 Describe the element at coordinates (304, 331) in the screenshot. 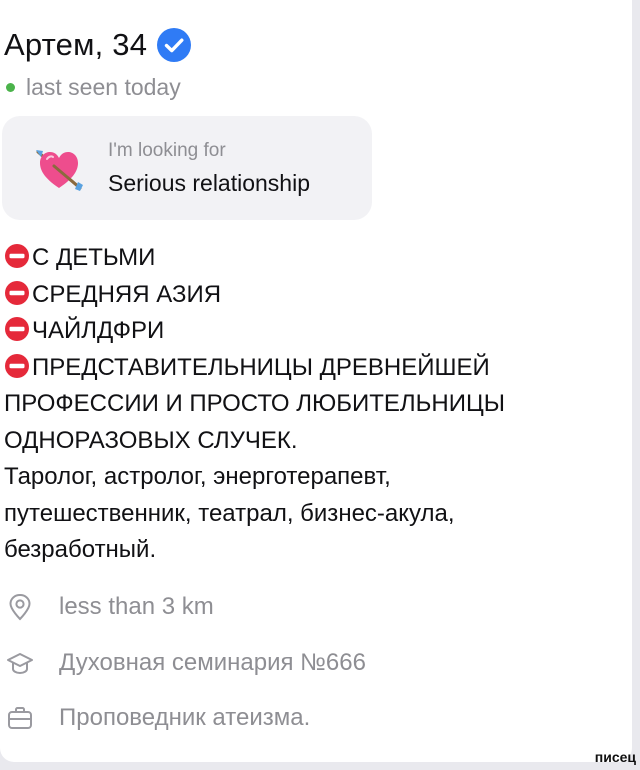

I see `bio-line-childfree: ЧАЙЛДФРИ` at that location.